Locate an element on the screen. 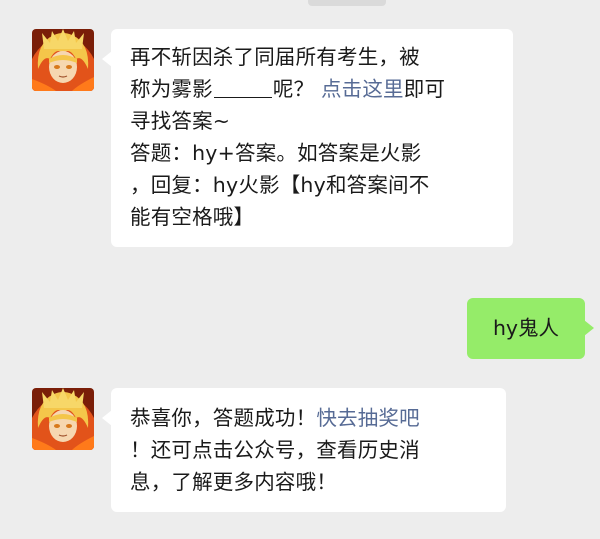 This screenshot has height=539, width=600. answer-blank is located at coordinates (242, 86).